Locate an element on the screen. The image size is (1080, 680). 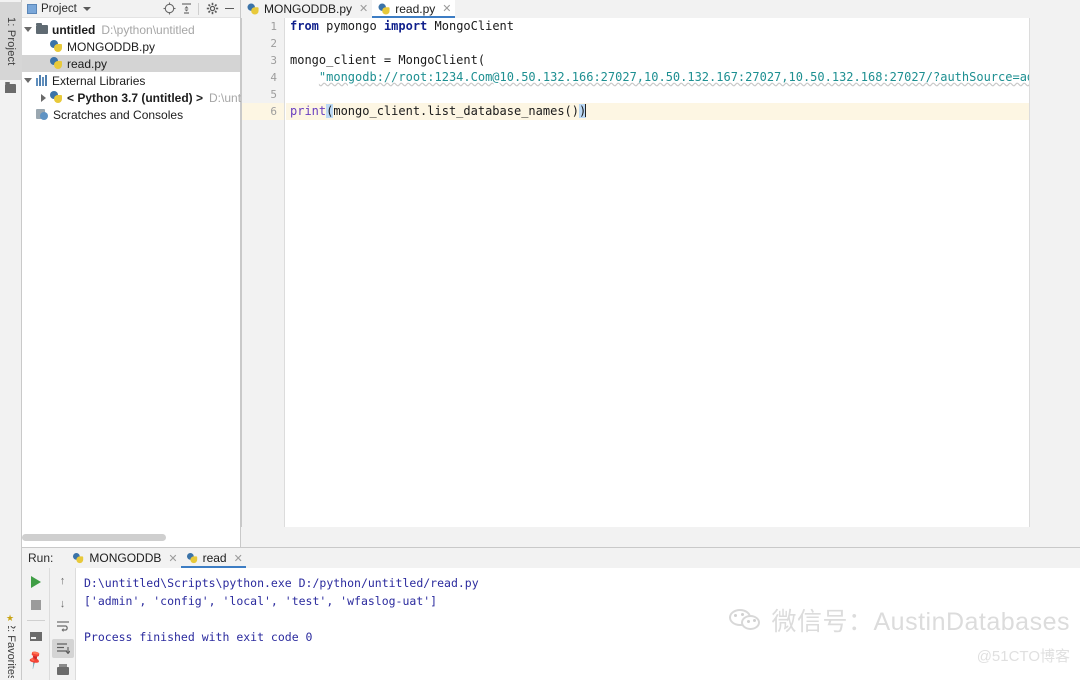
run-tab-read: read ✕ is located at coordinates (213, 558).